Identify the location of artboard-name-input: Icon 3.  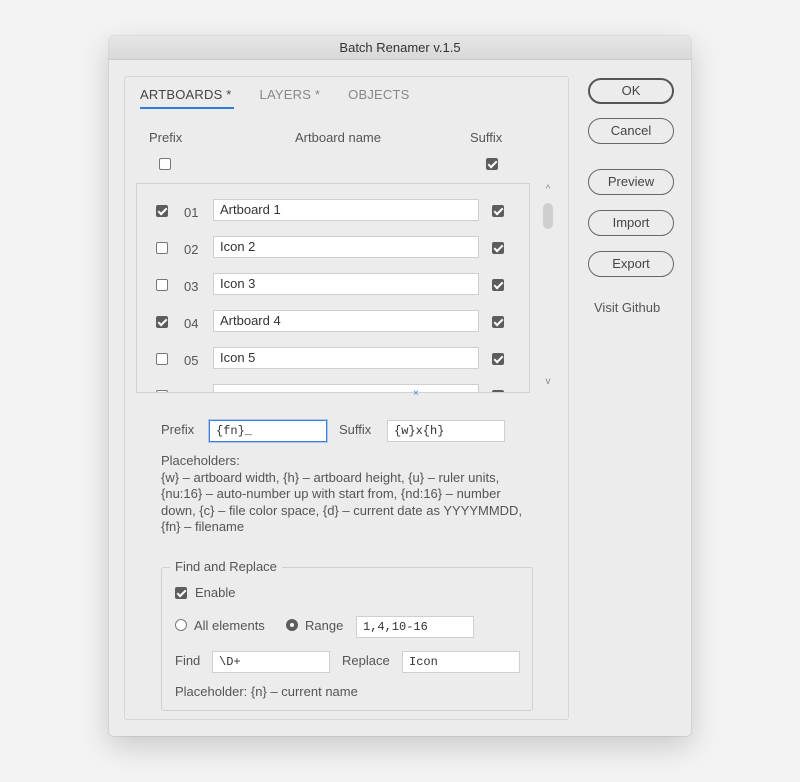
(346, 284).